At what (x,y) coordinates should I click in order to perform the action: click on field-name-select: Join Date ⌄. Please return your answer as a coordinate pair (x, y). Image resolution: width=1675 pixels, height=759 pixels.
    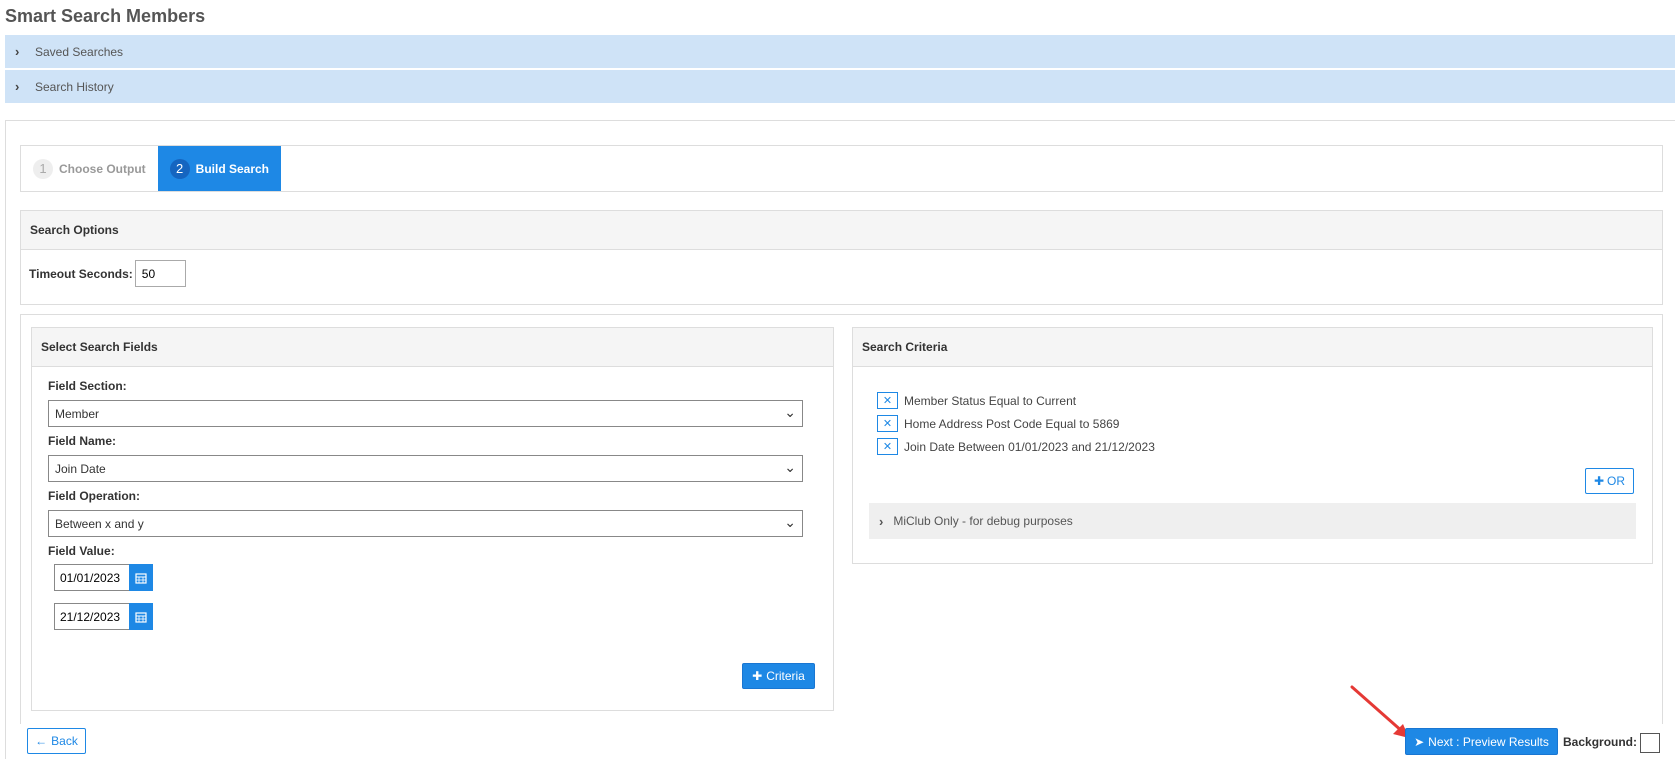
    Looking at the image, I should click on (425, 468).